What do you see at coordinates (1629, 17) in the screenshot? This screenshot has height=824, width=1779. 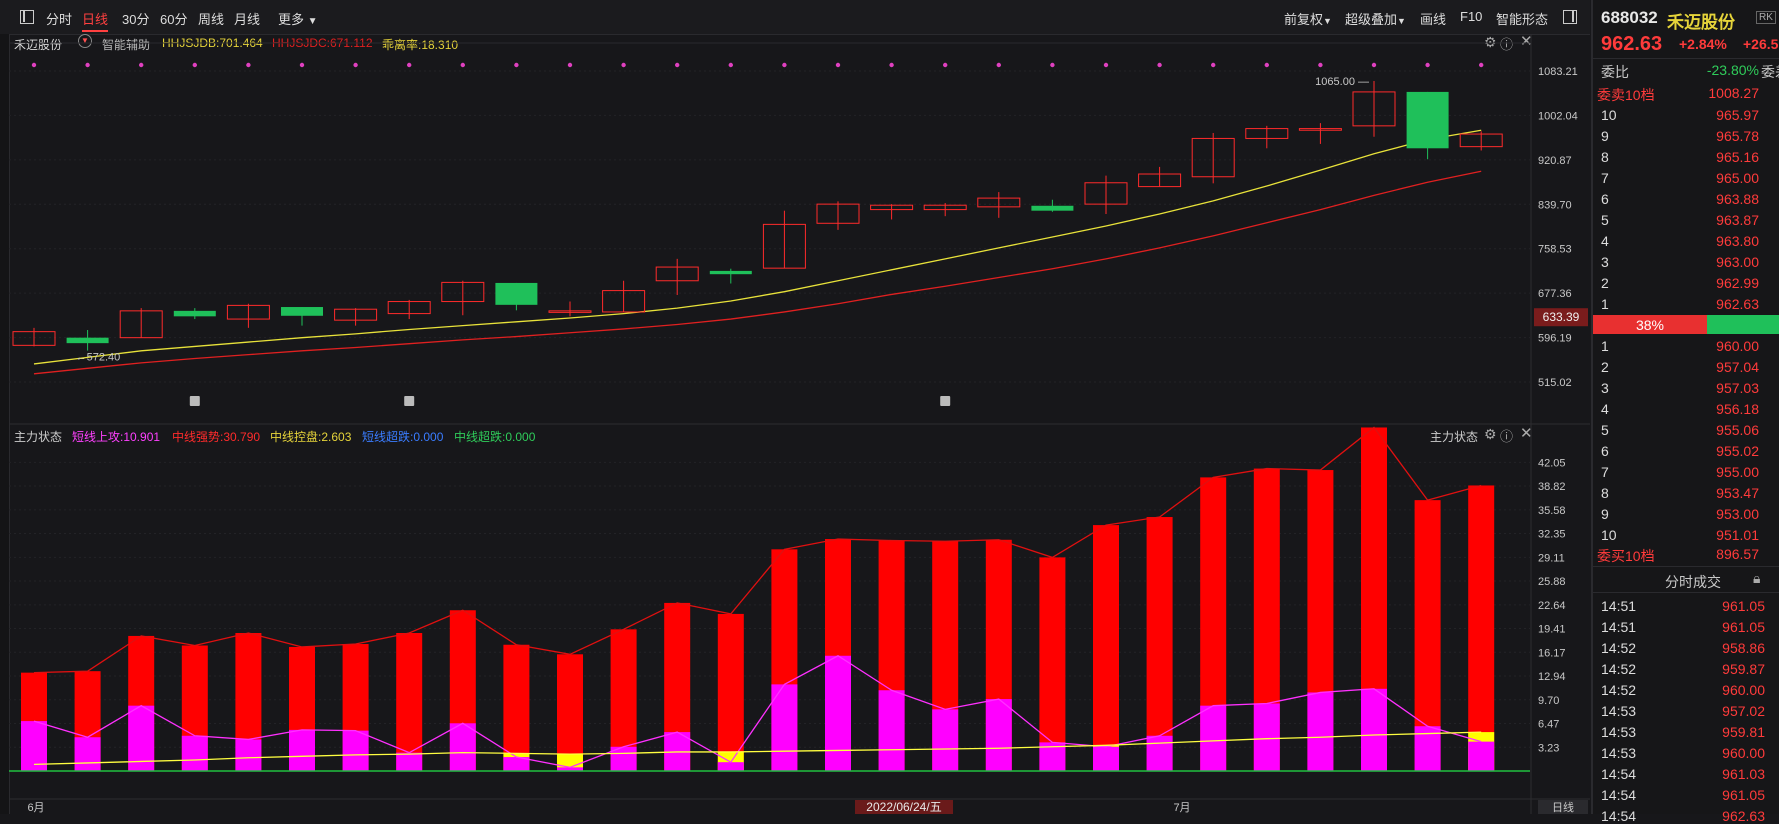 I see `stock-code: 688032` at bounding box center [1629, 17].